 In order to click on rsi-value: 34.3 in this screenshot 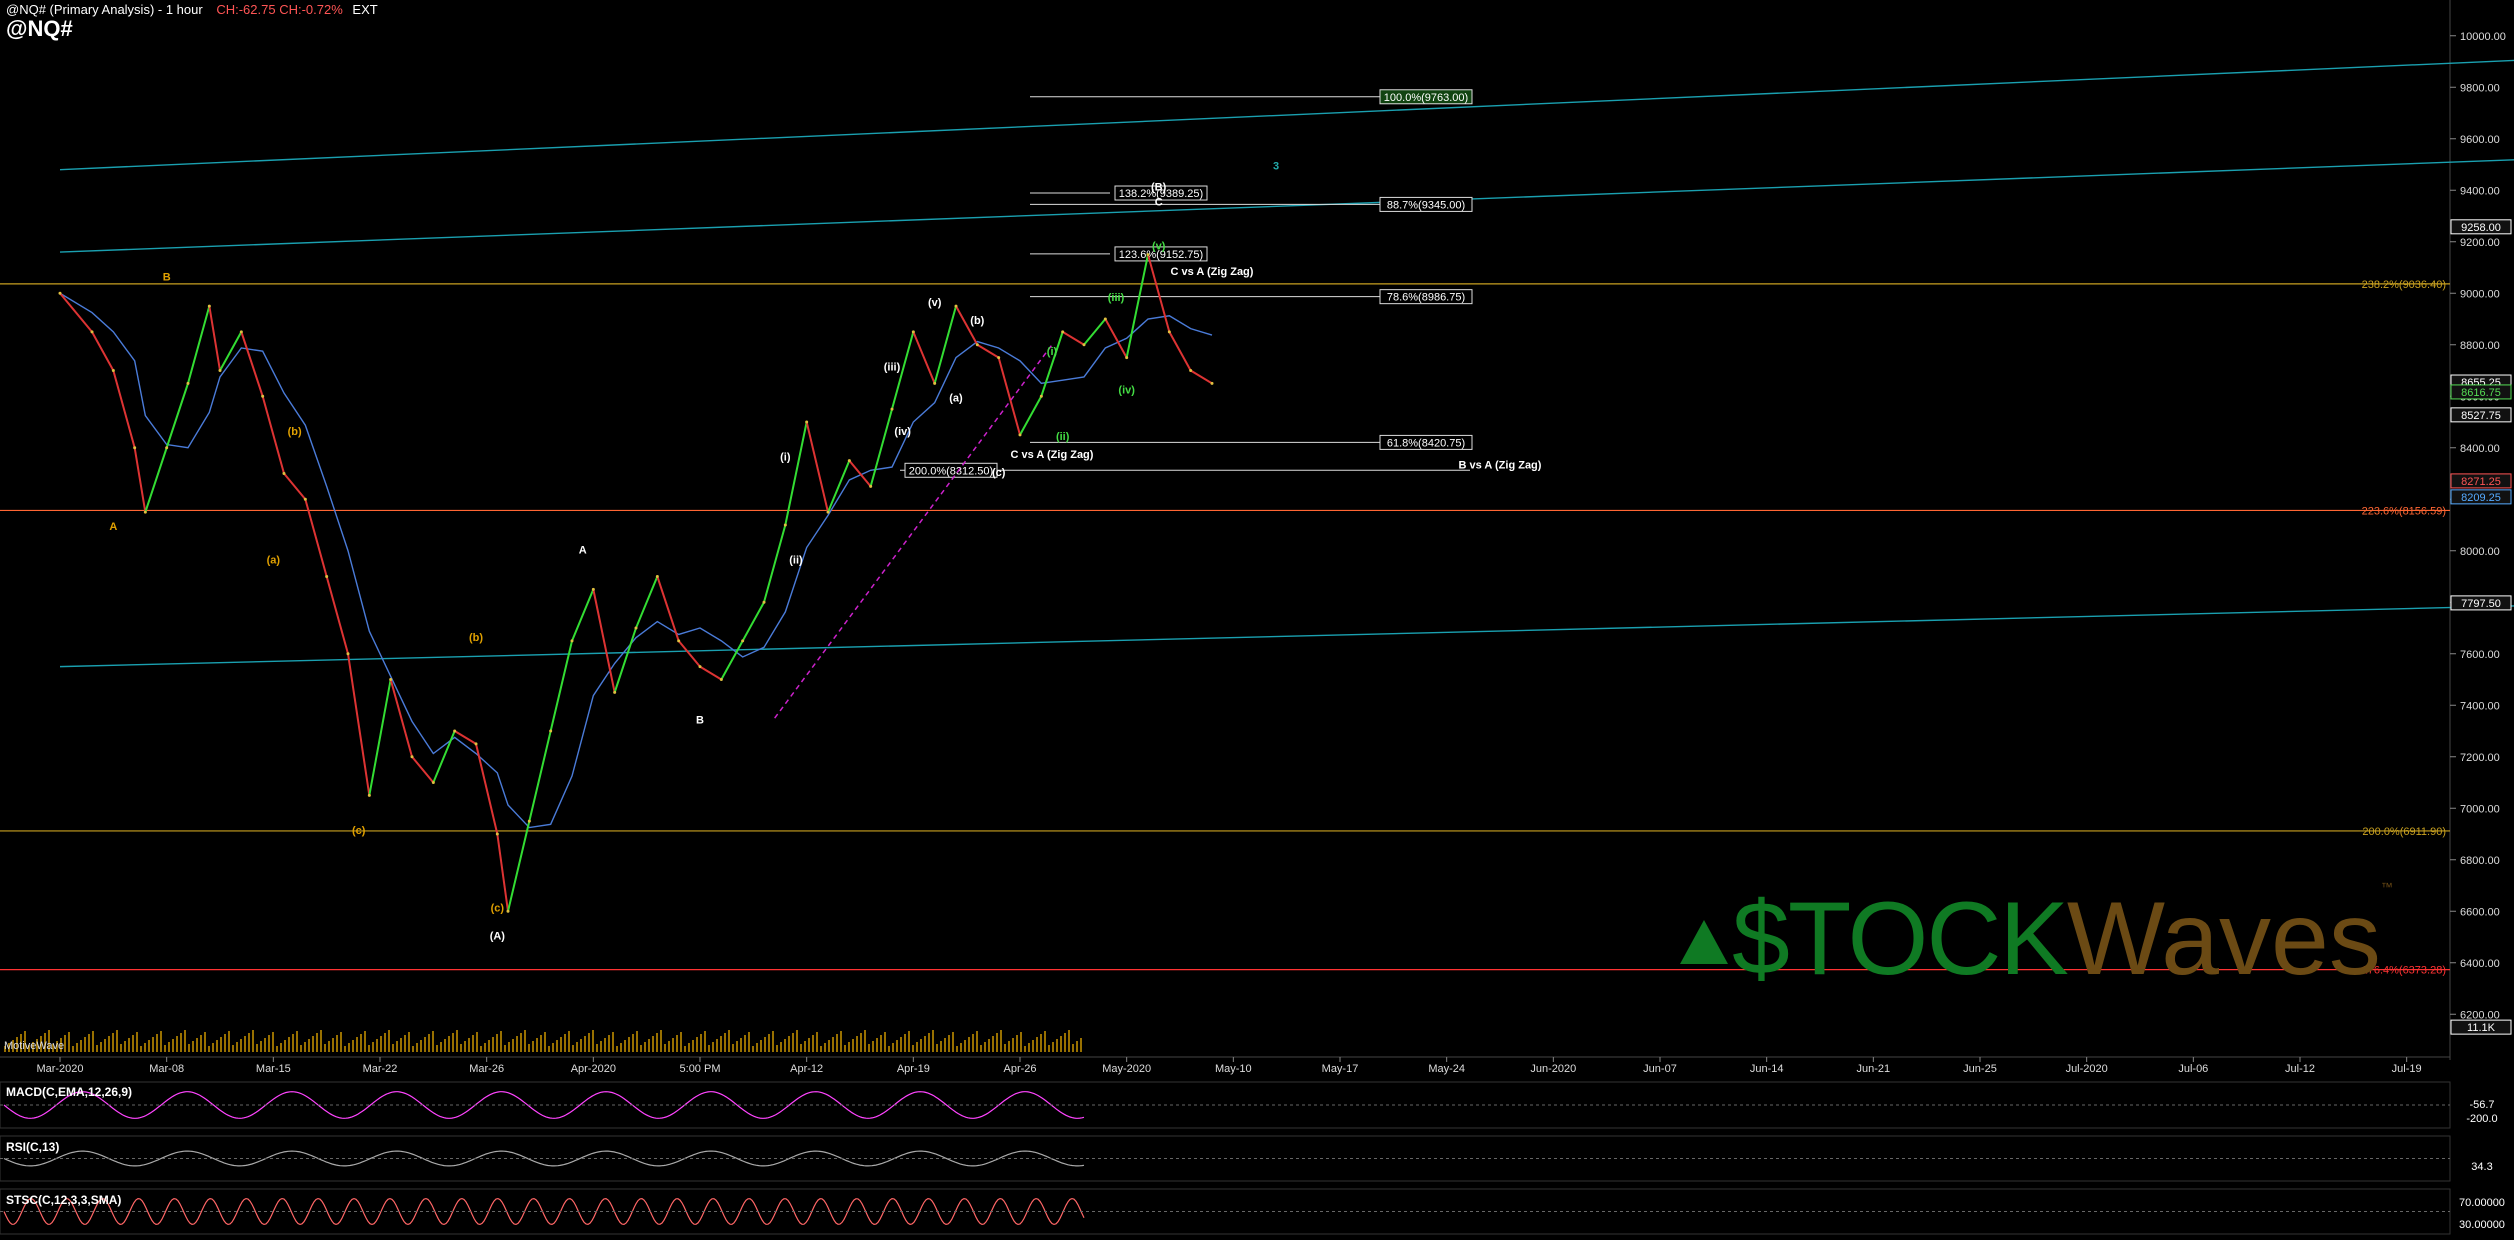, I will do `click(2481, 1167)`.